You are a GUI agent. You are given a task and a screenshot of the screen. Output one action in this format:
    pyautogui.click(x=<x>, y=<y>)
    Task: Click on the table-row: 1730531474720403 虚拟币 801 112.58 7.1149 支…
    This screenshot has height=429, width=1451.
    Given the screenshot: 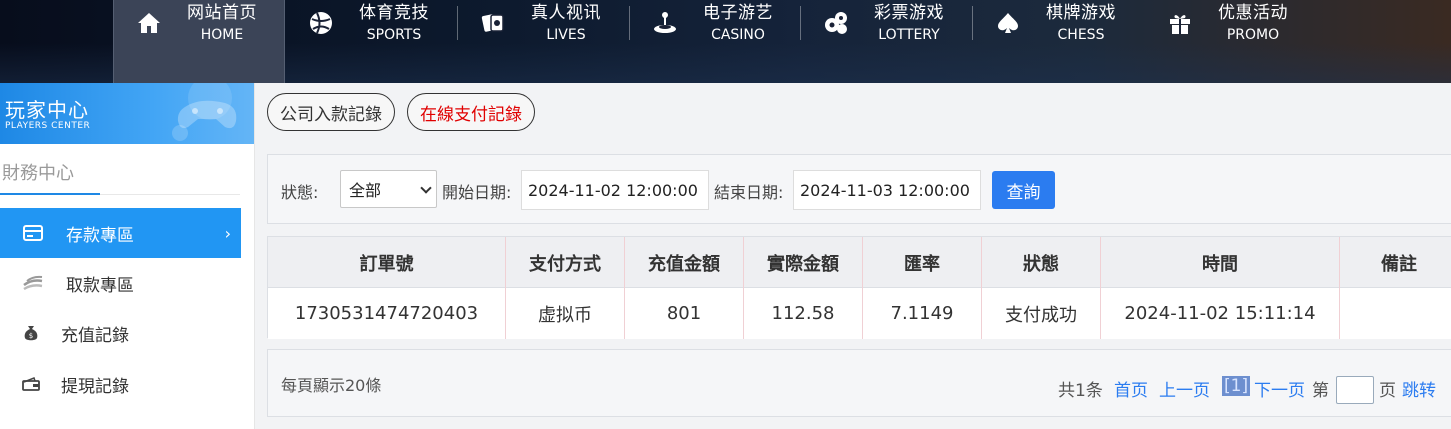 What is the action you would take?
    pyautogui.click(x=859, y=313)
    